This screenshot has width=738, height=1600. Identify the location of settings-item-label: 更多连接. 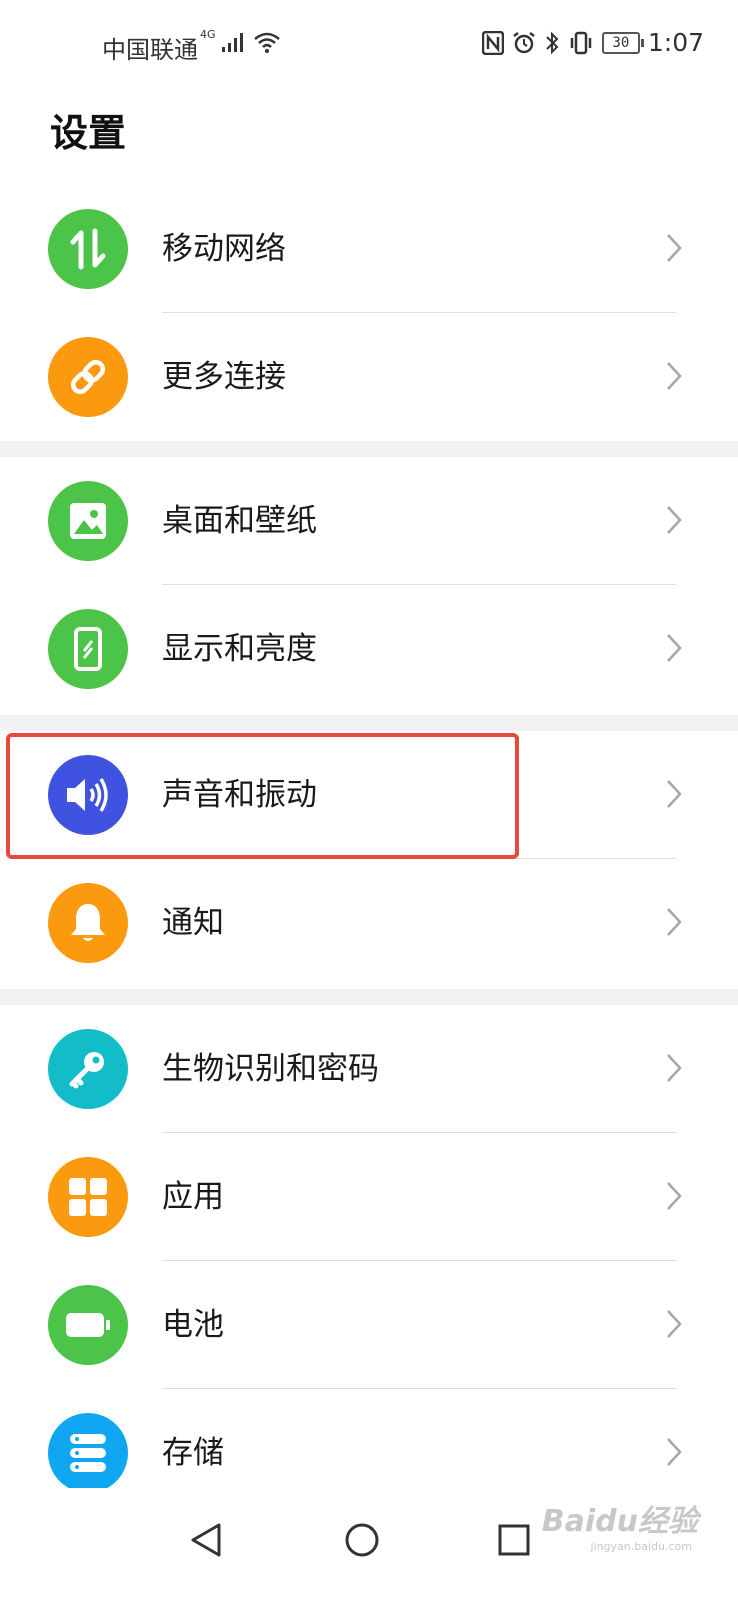
(224, 377).